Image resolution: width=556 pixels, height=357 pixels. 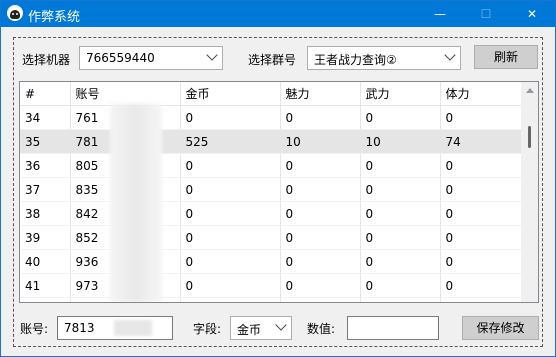 I want to click on redacted-account-suffix, so click(x=133, y=328).